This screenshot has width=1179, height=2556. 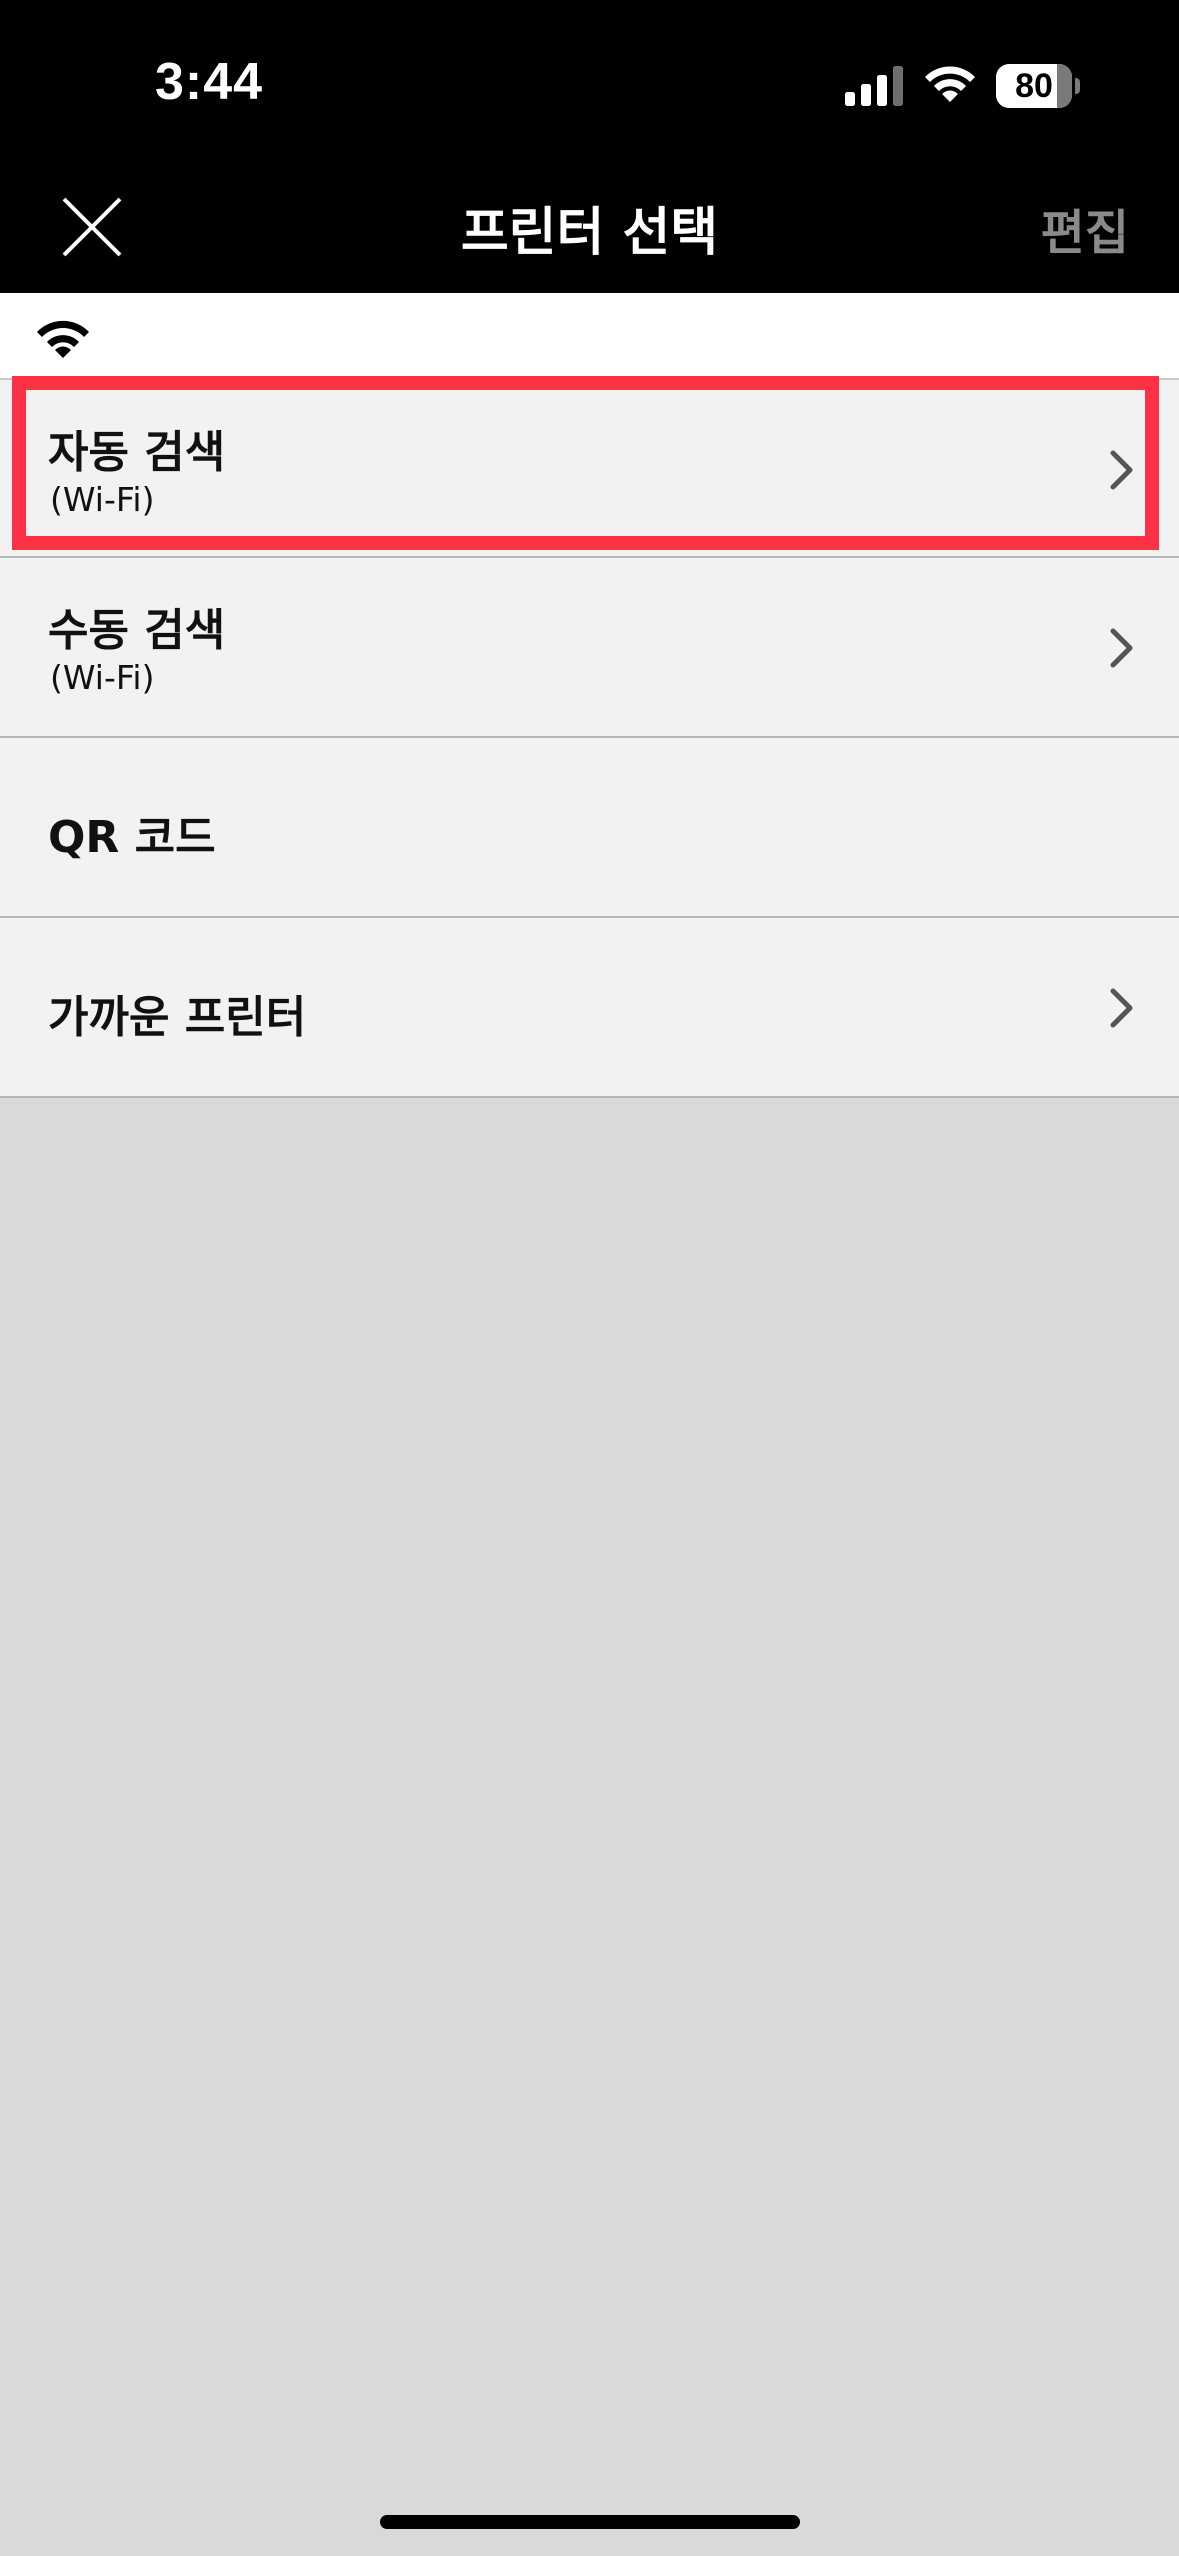 What do you see at coordinates (589, 335) in the screenshot?
I see `connection-strip` at bounding box center [589, 335].